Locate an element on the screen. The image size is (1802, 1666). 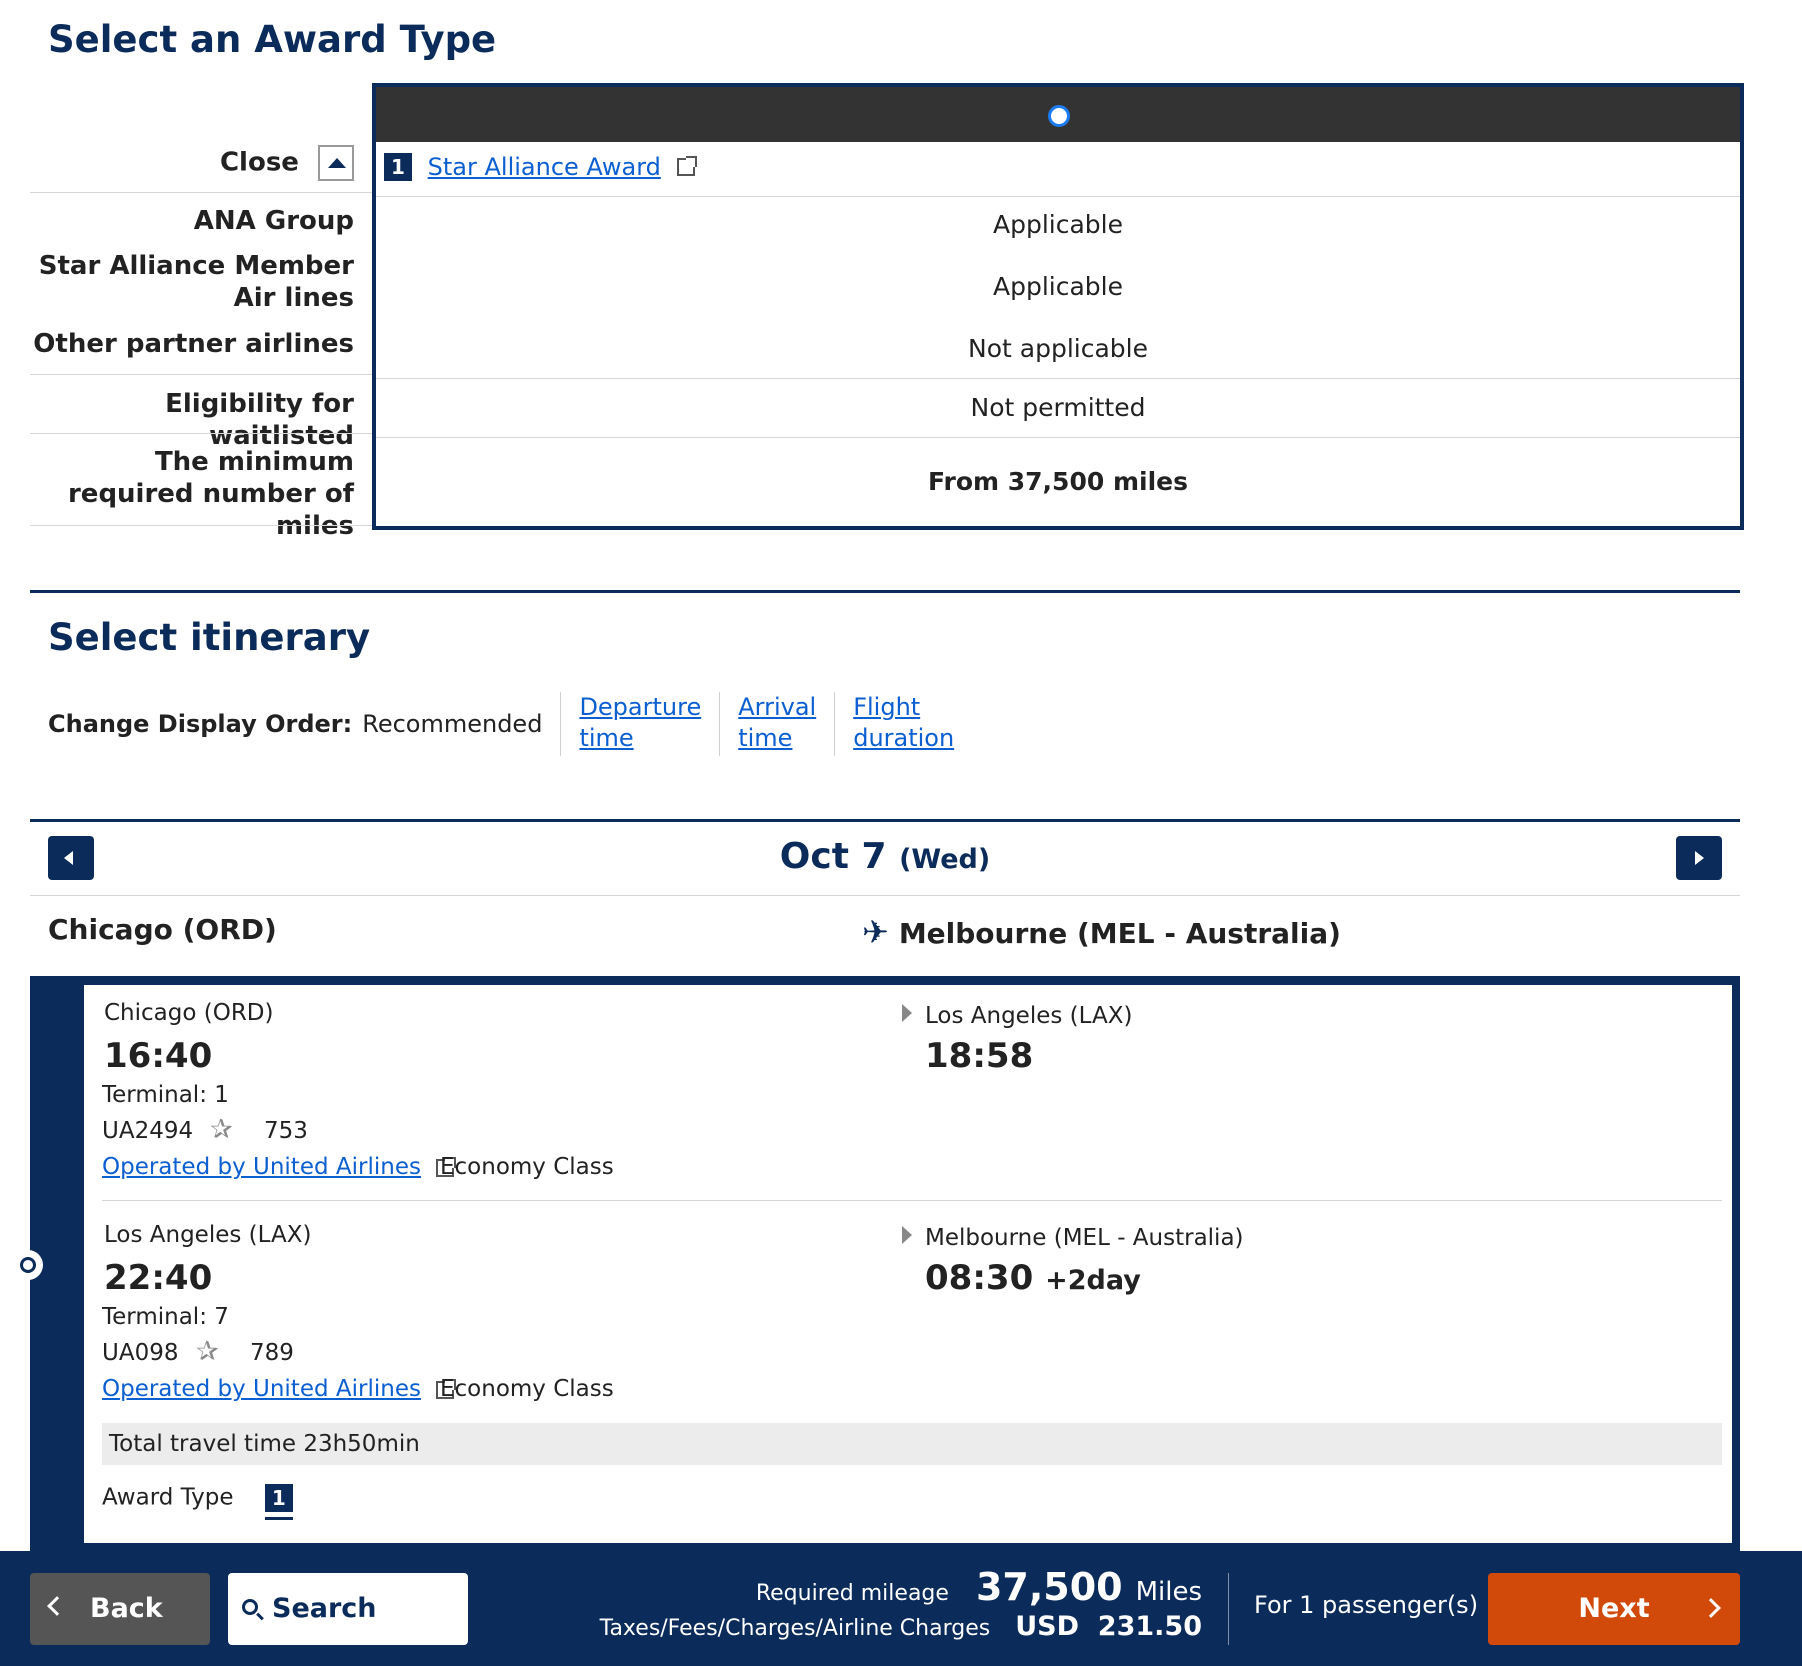
award-type-title: Select an Award Type is located at coordinates (272, 39).